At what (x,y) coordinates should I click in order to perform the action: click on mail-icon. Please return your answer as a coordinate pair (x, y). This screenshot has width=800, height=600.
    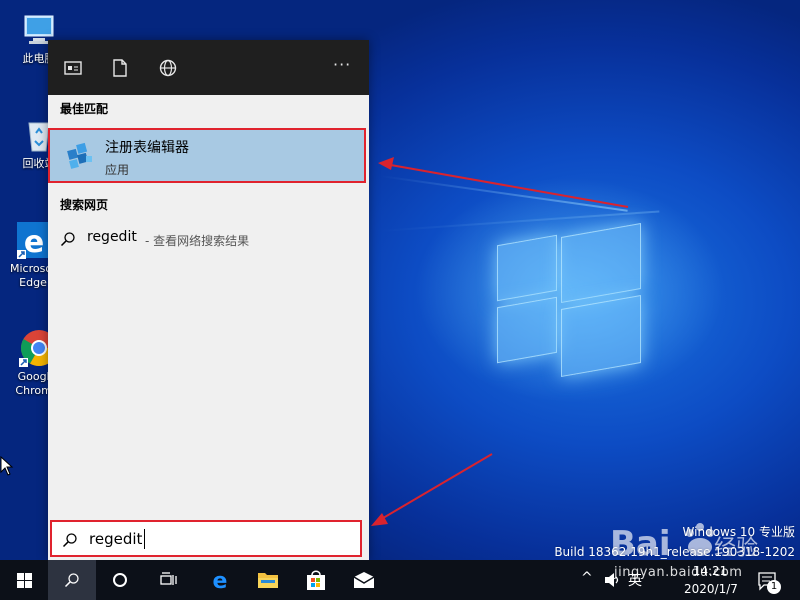
    Looking at the image, I should click on (364, 580).